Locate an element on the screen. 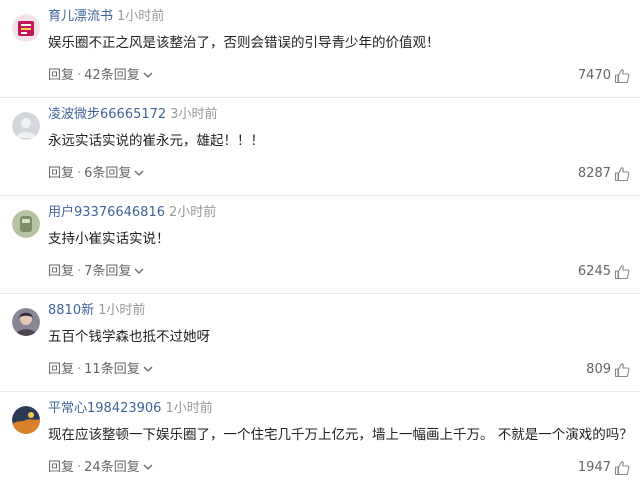 The height and width of the screenshot is (497, 640). view-replies-button: 24条回复 is located at coordinates (119, 467).